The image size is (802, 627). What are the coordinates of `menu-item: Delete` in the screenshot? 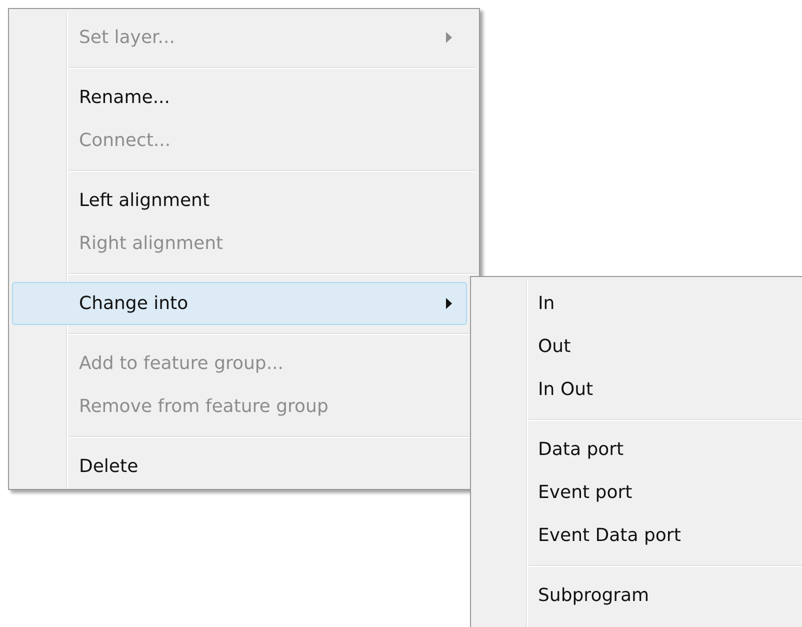 It's located at (239, 466).